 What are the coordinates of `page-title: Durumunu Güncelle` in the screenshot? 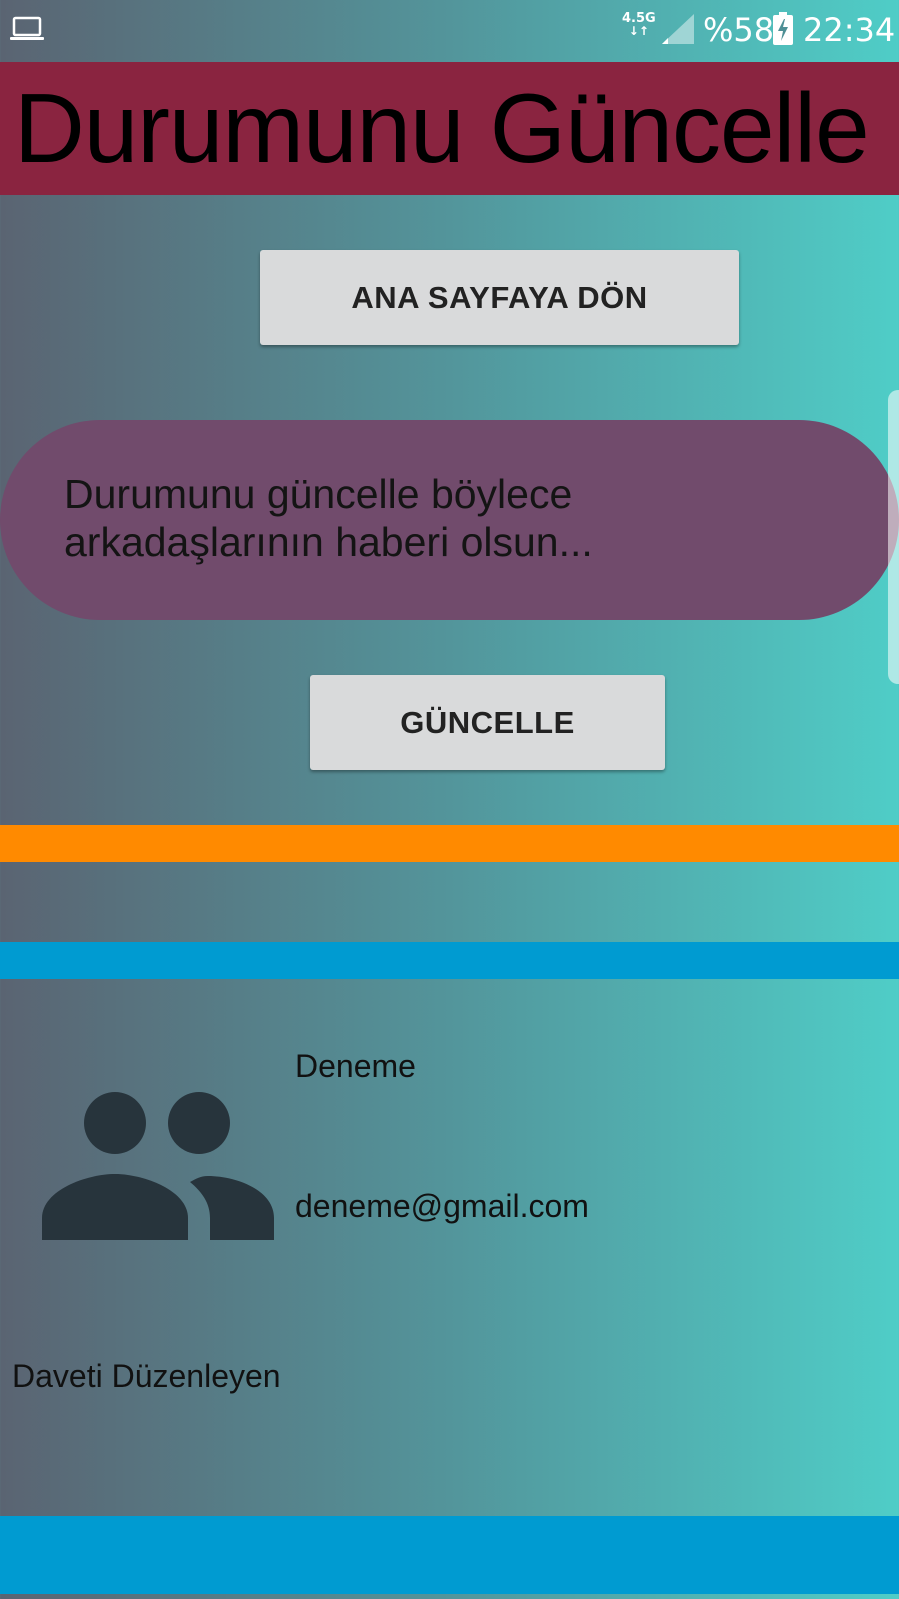 It's located at (442, 128).